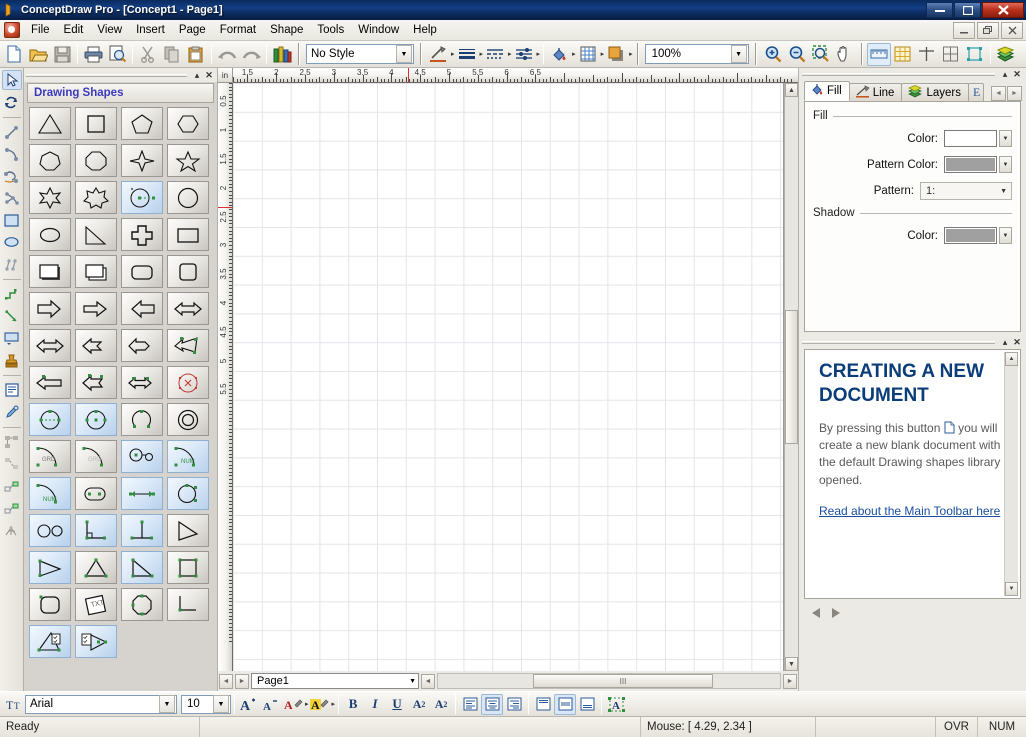 Image resolution: width=1026 pixels, height=737 pixels. What do you see at coordinates (12, 316) in the screenshot?
I see `direct-connector-tool` at bounding box center [12, 316].